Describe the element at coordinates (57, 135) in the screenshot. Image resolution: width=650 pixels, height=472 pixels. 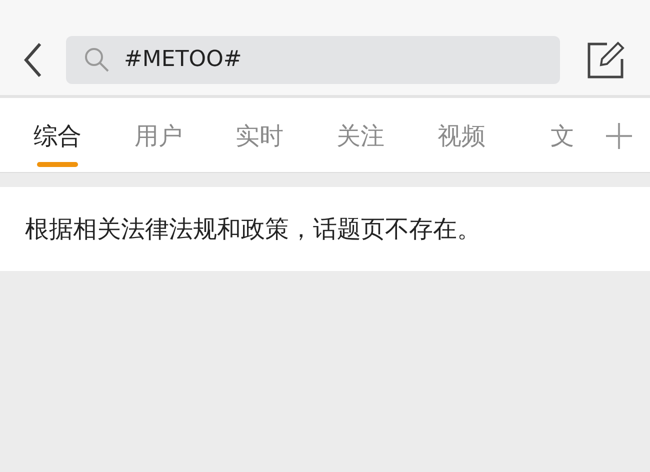
I see `tab: 综合` at that location.